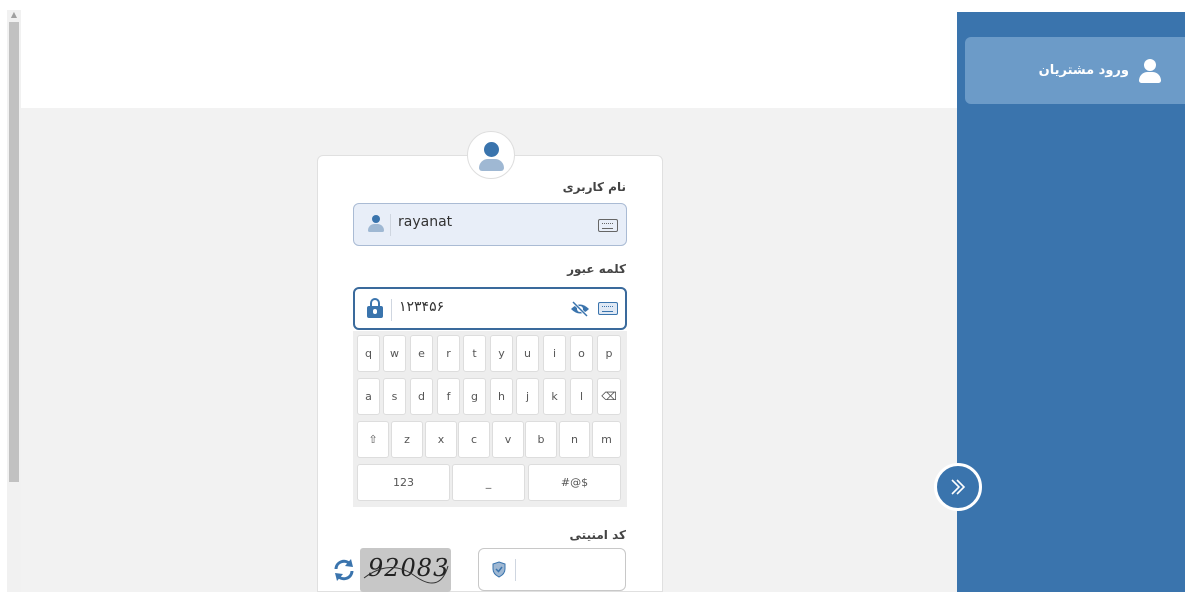 This screenshot has width=1185, height=592. What do you see at coordinates (394, 353) in the screenshot?
I see `key-w: w` at bounding box center [394, 353].